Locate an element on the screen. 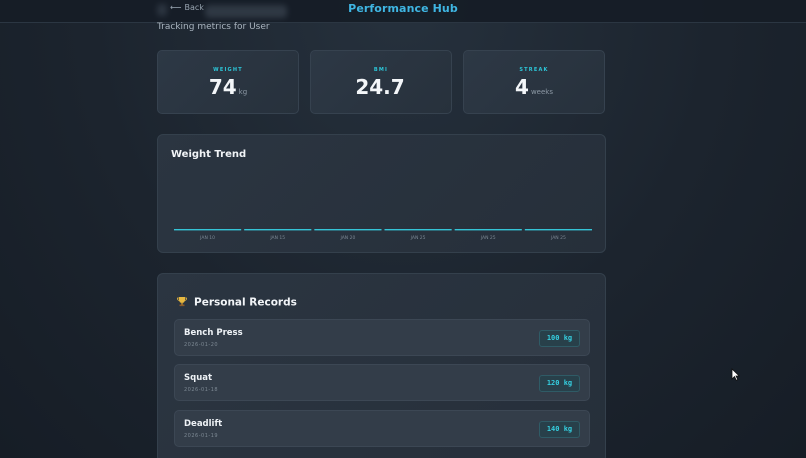 This screenshot has height=458, width=806. top-bar: ⟵ Back Performance Hub is located at coordinates (403, 11).